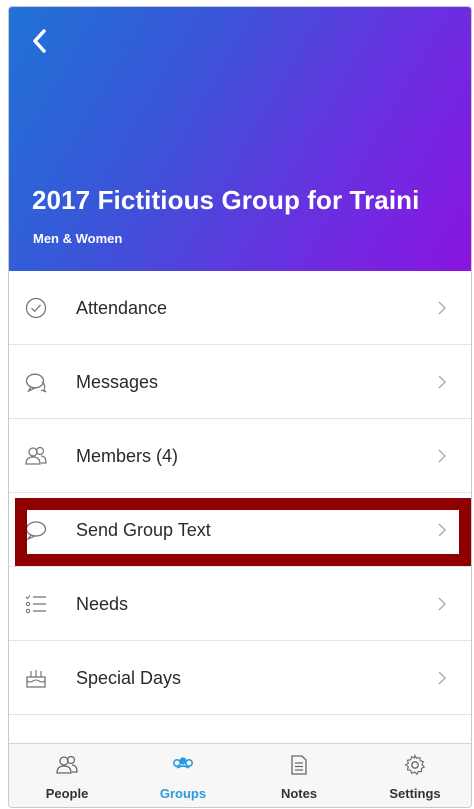 This screenshot has height=809, width=474. I want to click on groups-icon, so click(183, 765).